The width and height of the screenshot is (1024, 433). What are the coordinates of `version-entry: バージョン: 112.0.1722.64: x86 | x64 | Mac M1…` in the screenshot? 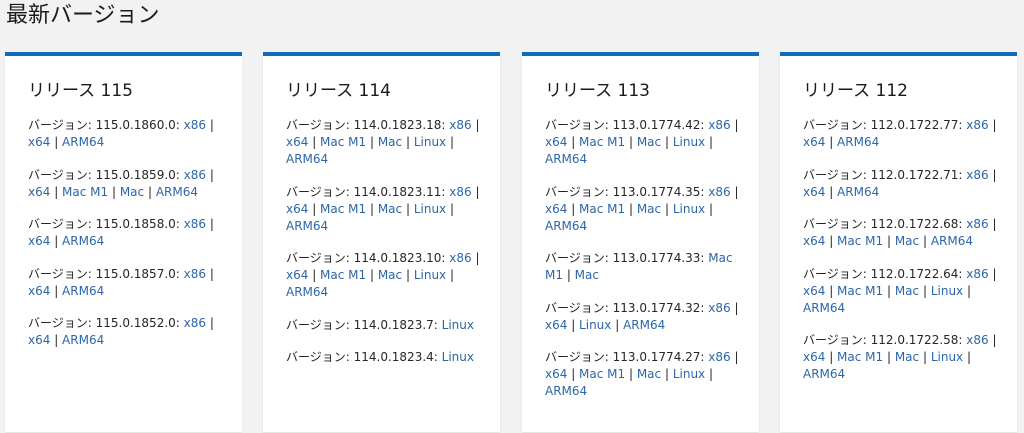 It's located at (903, 291).